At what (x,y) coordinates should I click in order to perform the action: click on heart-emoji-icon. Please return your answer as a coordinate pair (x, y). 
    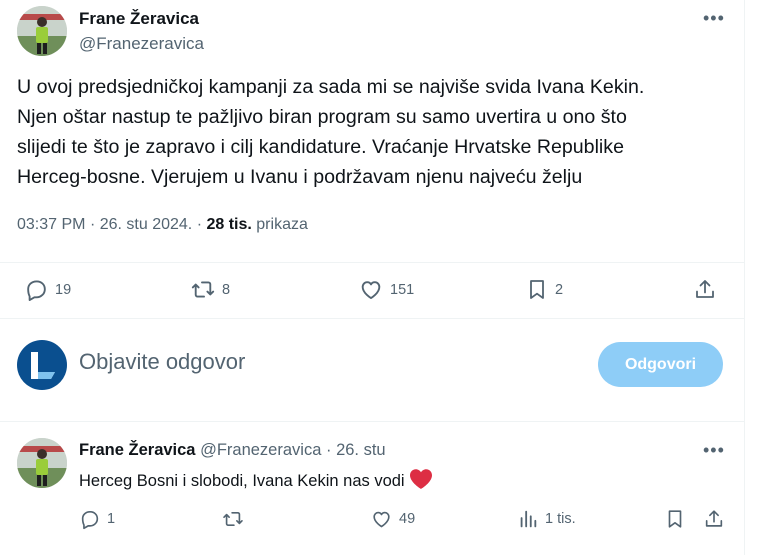
    Looking at the image, I should click on (421, 481).